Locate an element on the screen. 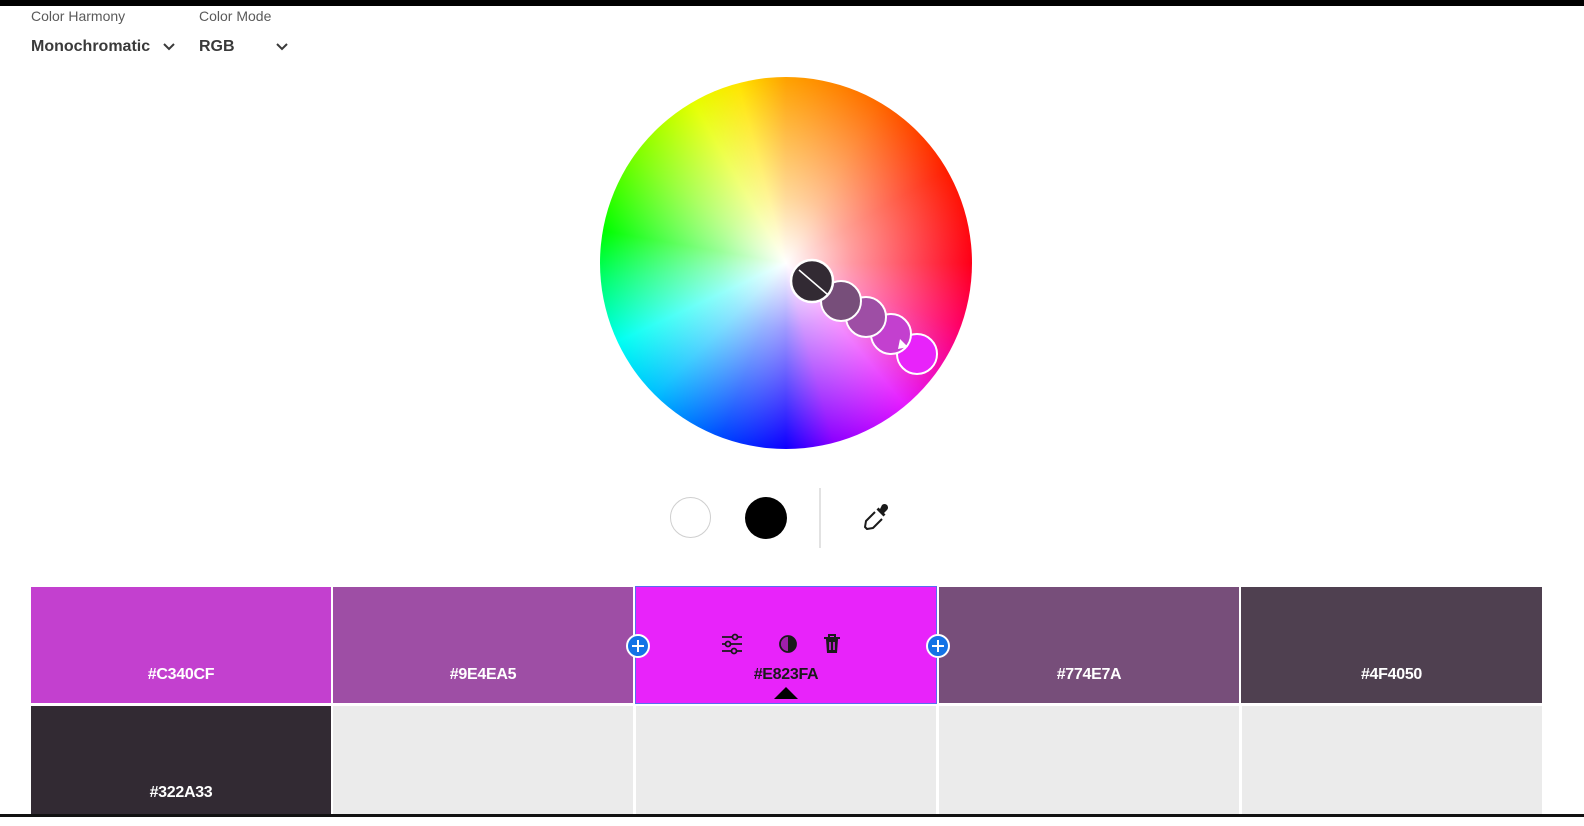 The height and width of the screenshot is (826, 1584). swatch-hex: #4F4050 is located at coordinates (1391, 674).